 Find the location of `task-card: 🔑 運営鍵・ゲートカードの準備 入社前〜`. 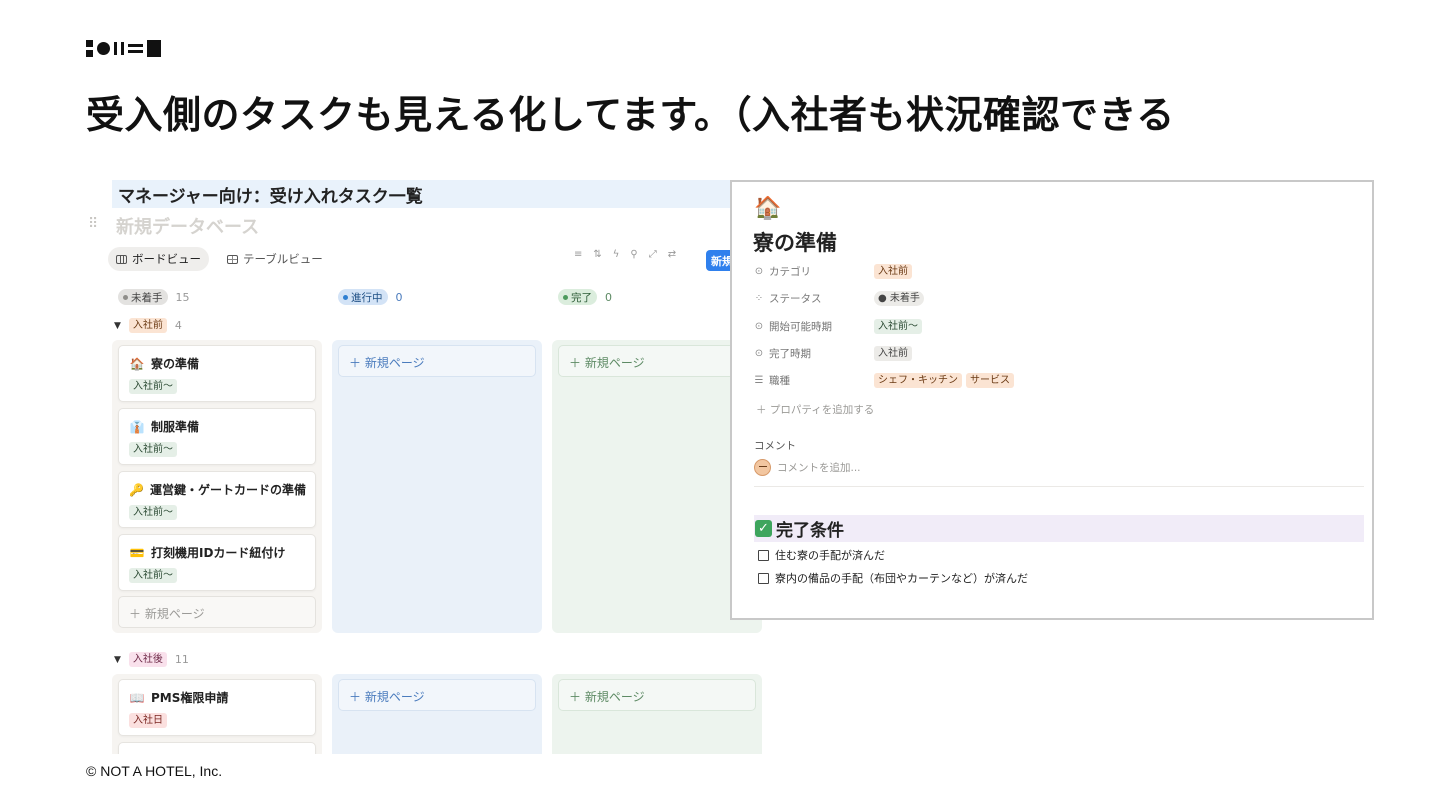

task-card: 🔑 運営鍵・ゲートカードの準備 入社前〜 is located at coordinates (217, 499).